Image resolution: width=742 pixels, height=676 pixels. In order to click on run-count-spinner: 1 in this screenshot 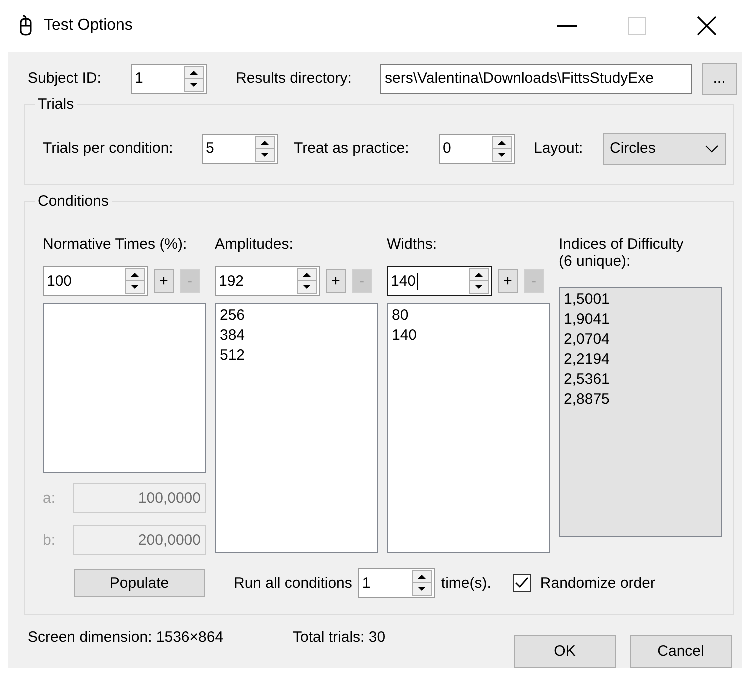, I will do `click(397, 583)`.